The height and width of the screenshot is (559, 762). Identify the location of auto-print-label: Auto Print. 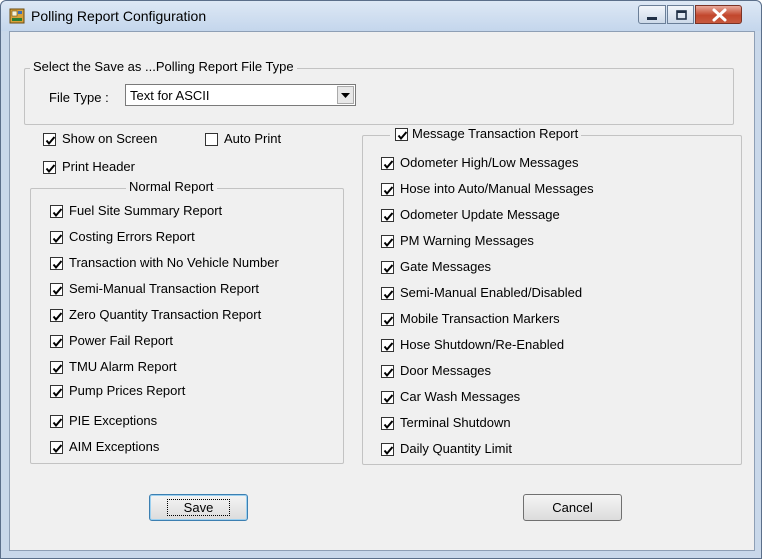
(253, 138).